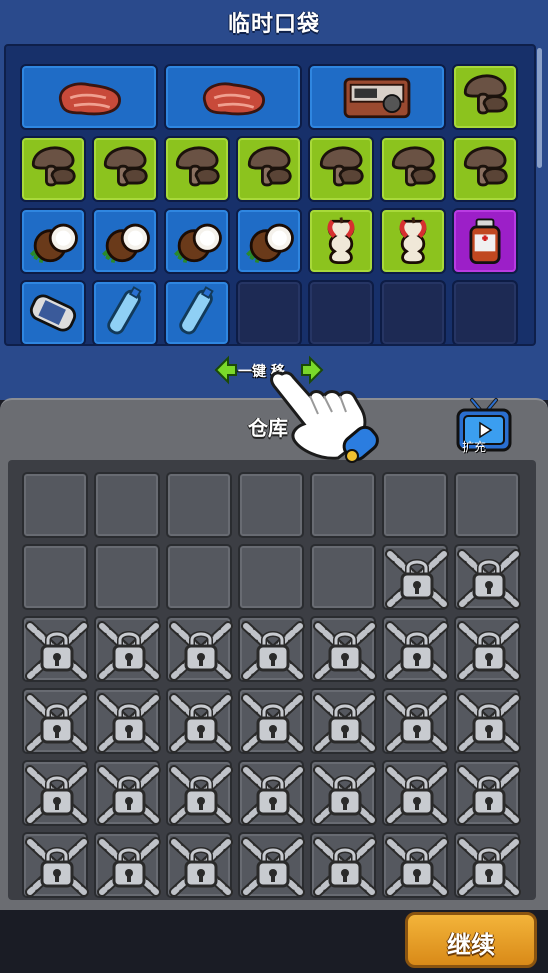 This screenshot has height=973, width=548. Describe the element at coordinates (471, 945) in the screenshot. I see `continue-button-label: 继续` at that location.